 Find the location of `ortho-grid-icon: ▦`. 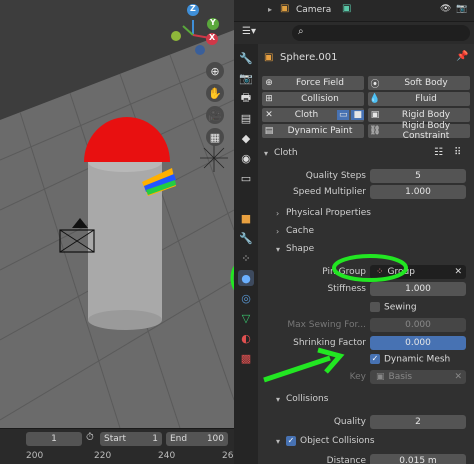

ortho-grid-icon: ▦ is located at coordinates (215, 137).